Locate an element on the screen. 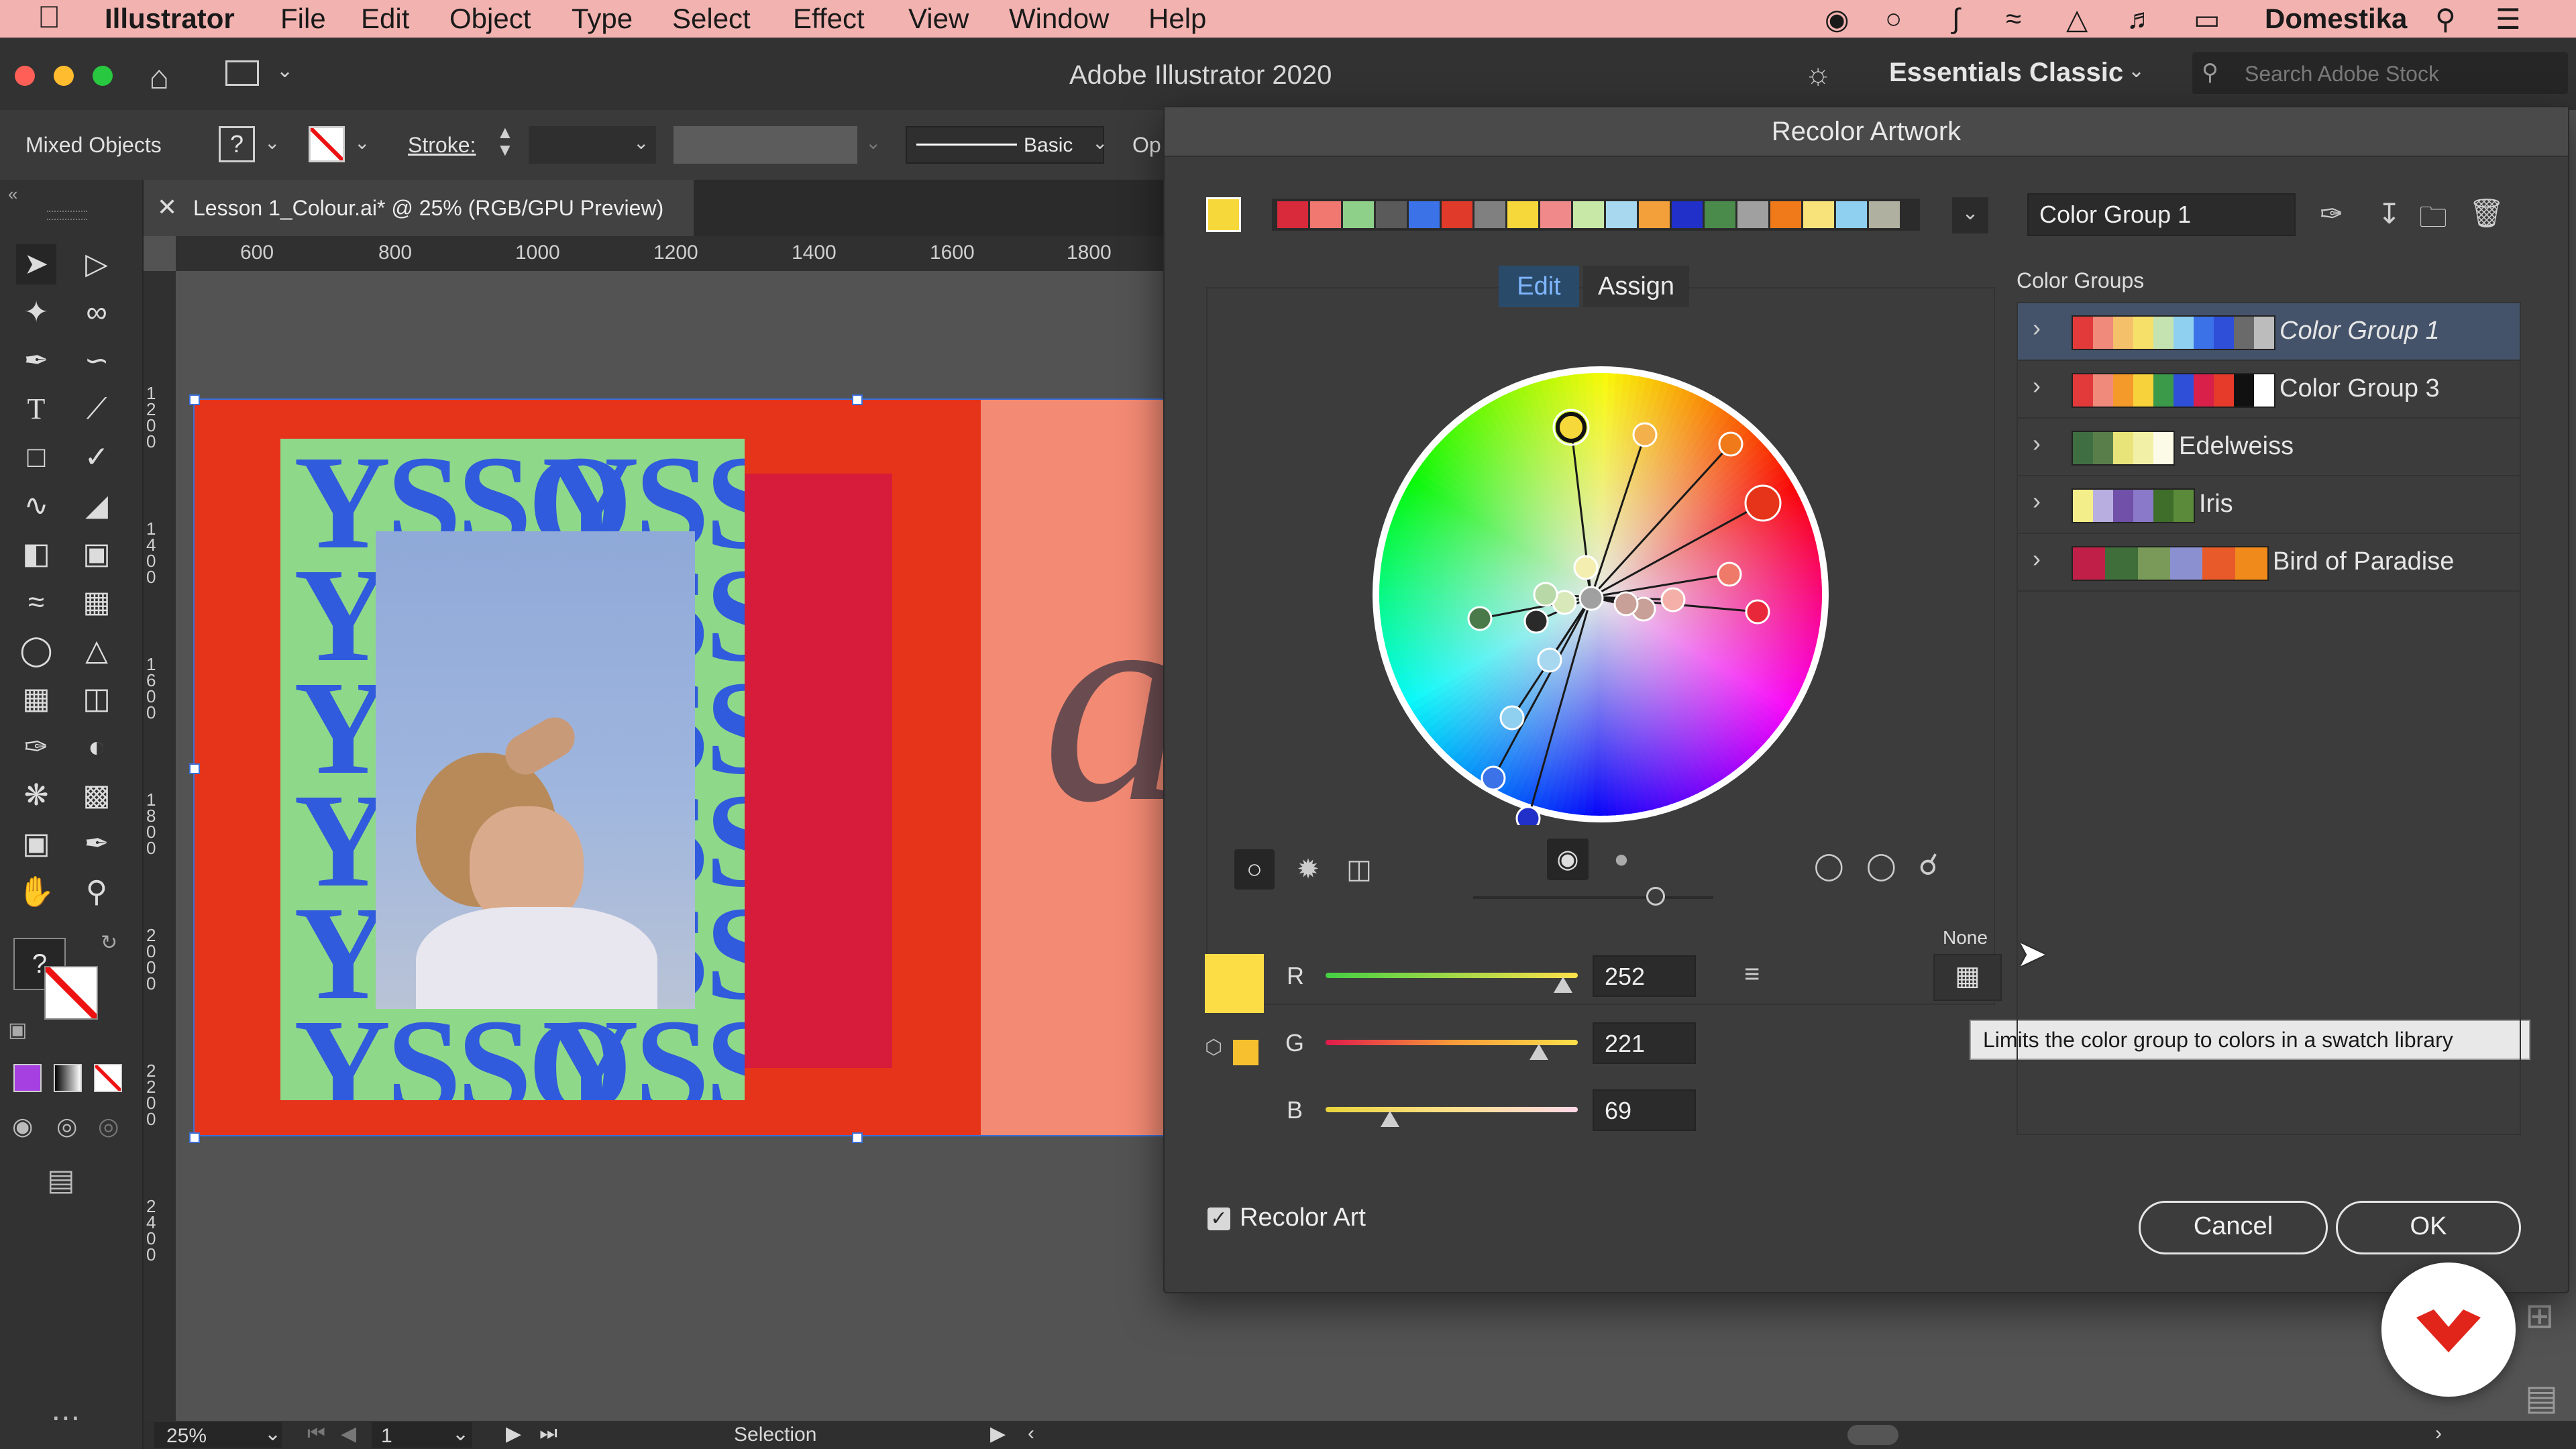  volume-icon: ♬ is located at coordinates (2141, 19).